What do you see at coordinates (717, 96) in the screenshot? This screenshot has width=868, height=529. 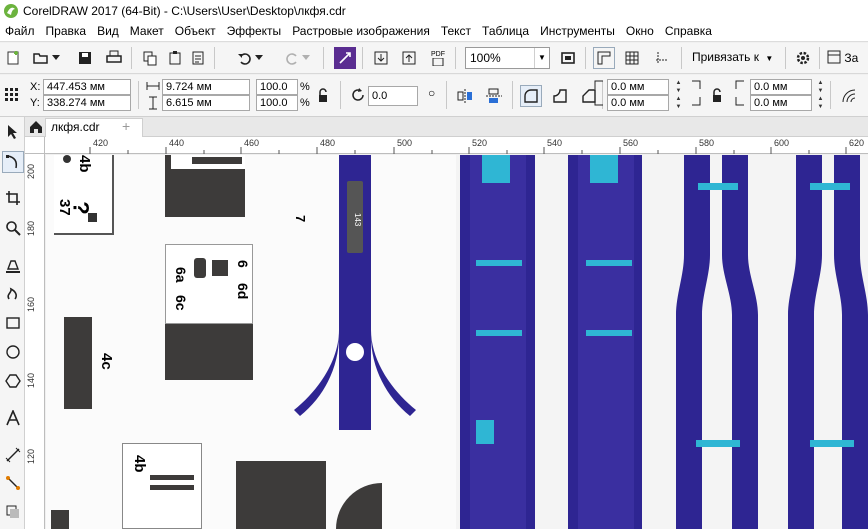 I see `lock-corners-icon` at bounding box center [717, 96].